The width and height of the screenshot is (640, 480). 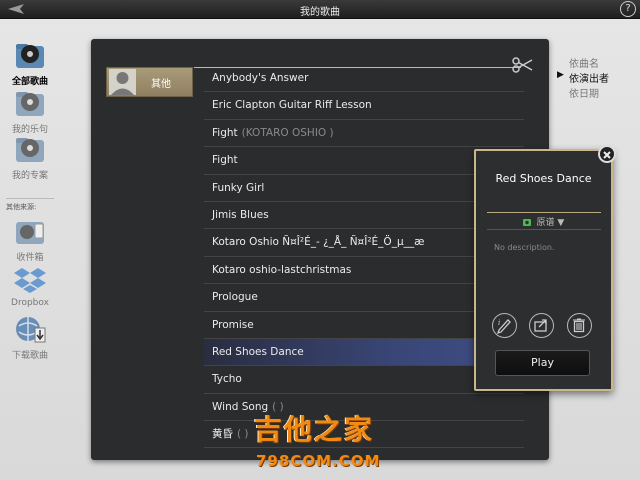 What do you see at coordinates (526, 222) in the screenshot?
I see `version-icon` at bounding box center [526, 222].